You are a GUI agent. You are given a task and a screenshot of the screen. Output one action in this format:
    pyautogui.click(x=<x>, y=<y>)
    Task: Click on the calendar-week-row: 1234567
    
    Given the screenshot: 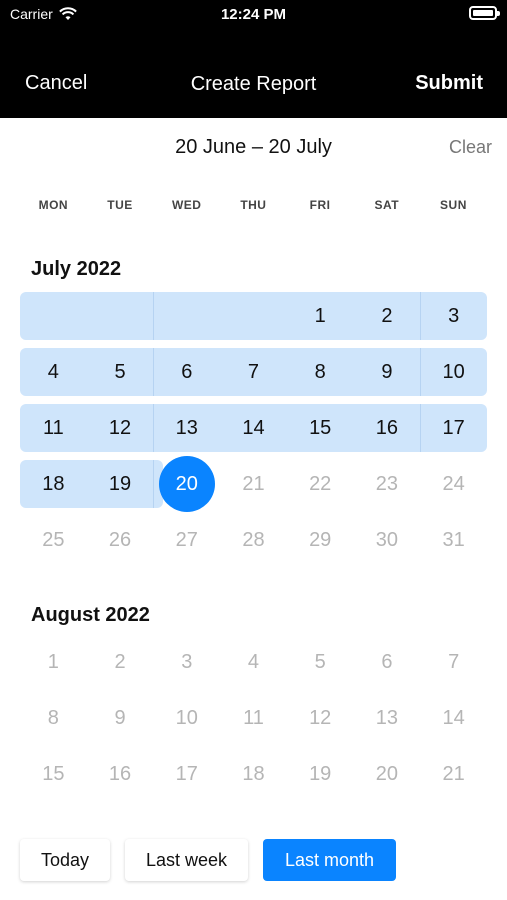 What is the action you would take?
    pyautogui.click(x=253, y=662)
    